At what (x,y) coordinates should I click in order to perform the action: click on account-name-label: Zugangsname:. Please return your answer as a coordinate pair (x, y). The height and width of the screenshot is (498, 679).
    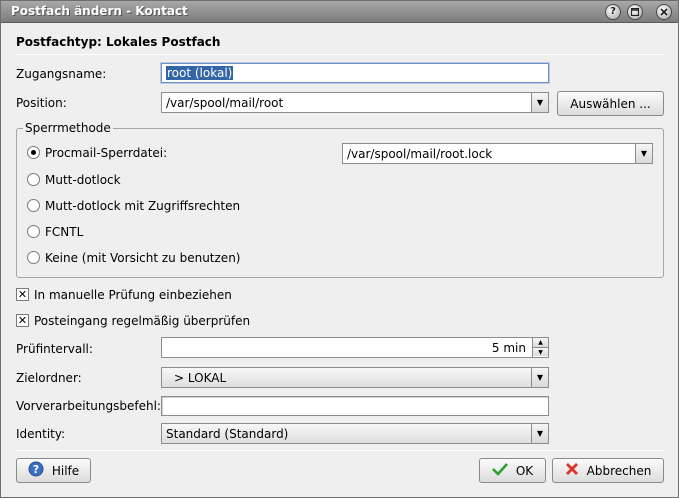
    Looking at the image, I should click on (61, 74).